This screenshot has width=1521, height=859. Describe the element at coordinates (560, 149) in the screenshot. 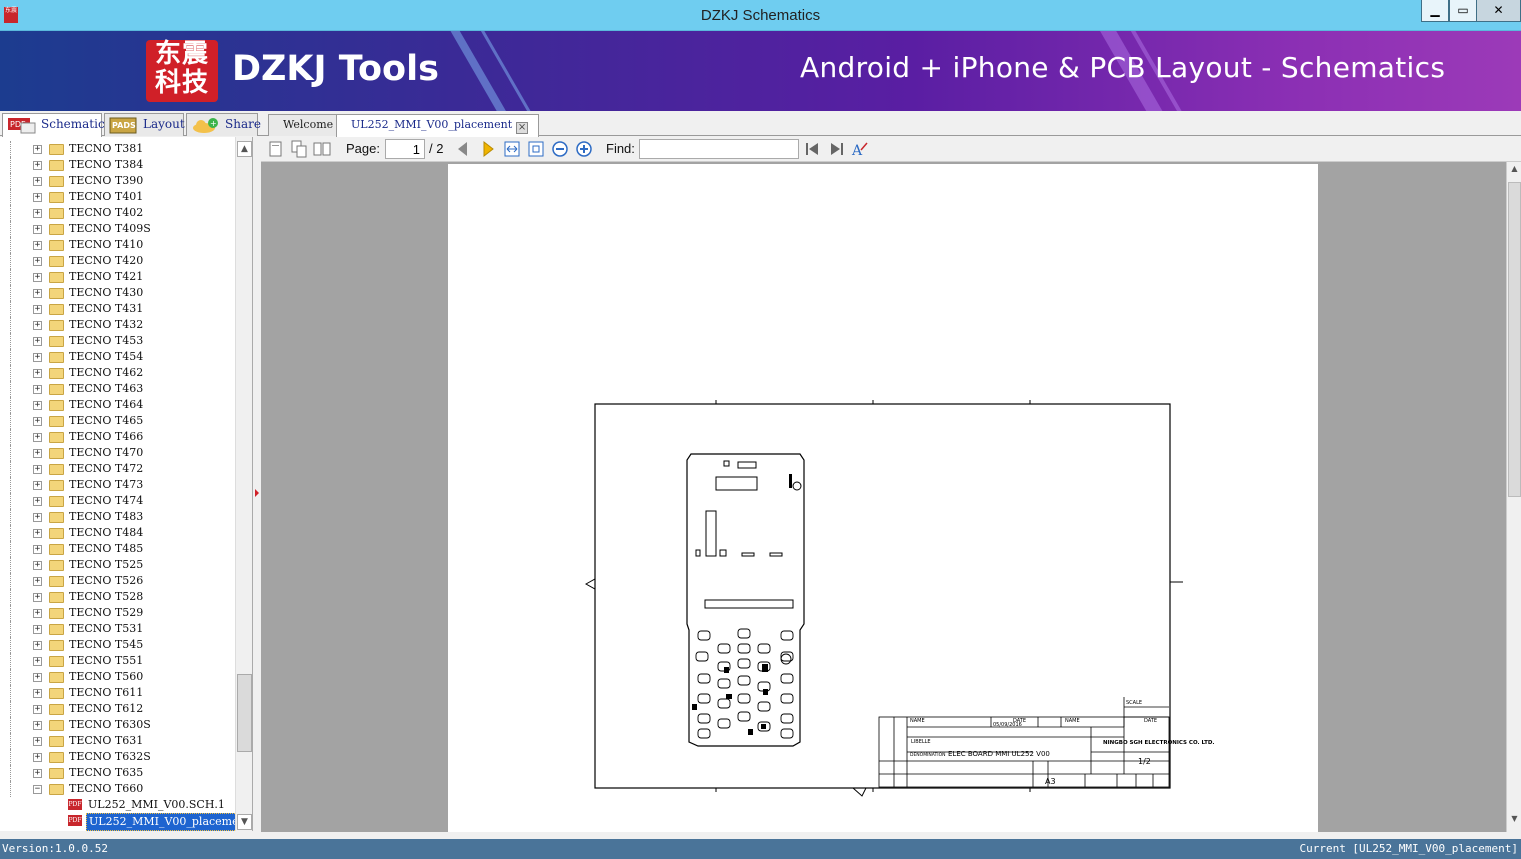

I see `zoom-out-icon` at that location.